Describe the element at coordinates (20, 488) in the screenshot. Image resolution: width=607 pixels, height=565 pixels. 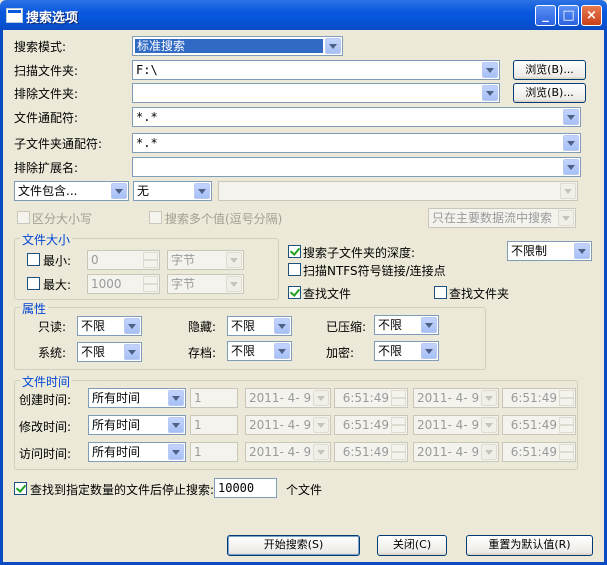
I see `stop-after-checkbox` at that location.